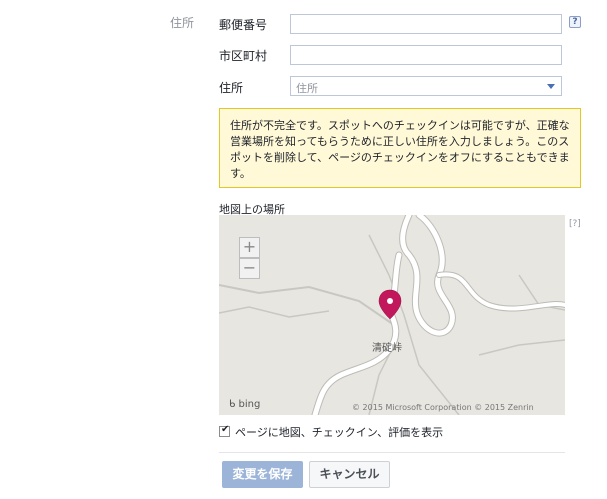 The height and width of the screenshot is (499, 607). Describe the element at coordinates (339, 432) in the screenshot. I see `show-map-label: ページに地図、チェックイン、評価を表示` at that location.